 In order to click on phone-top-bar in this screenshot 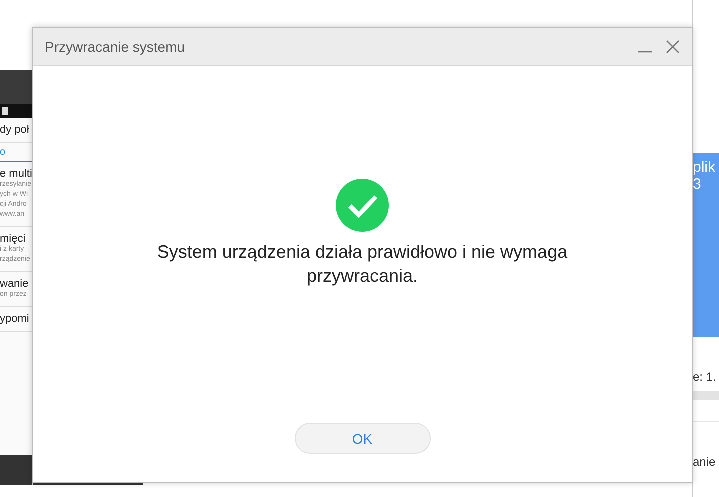, I will do `click(16, 87)`.